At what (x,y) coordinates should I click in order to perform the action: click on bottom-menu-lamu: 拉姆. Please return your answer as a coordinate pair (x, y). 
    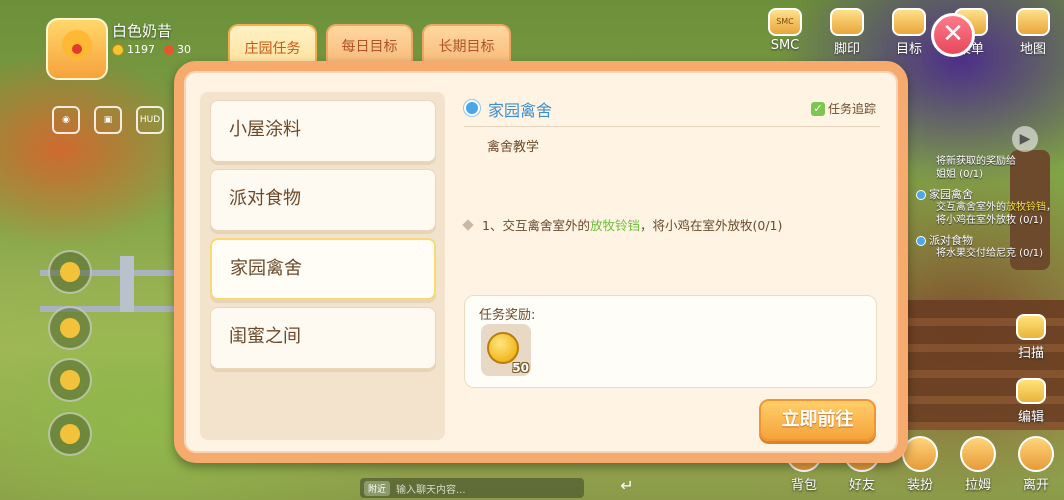
    Looking at the image, I should click on (978, 464).